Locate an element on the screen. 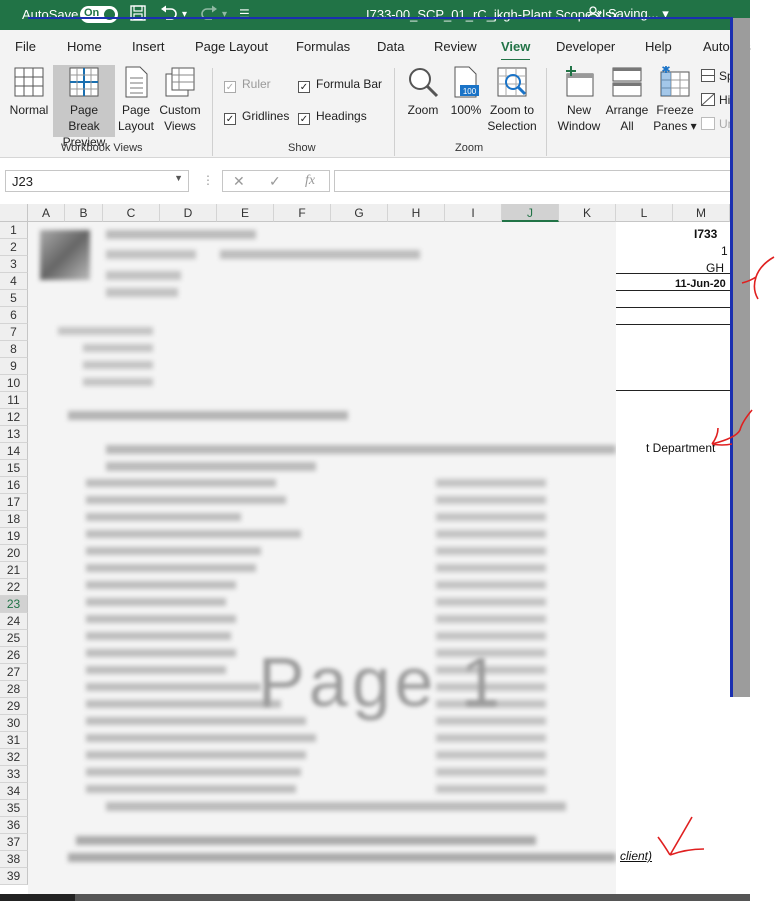 This screenshot has height=901, width=776. arrange-all-button: Arrange All is located at coordinates (627, 101).